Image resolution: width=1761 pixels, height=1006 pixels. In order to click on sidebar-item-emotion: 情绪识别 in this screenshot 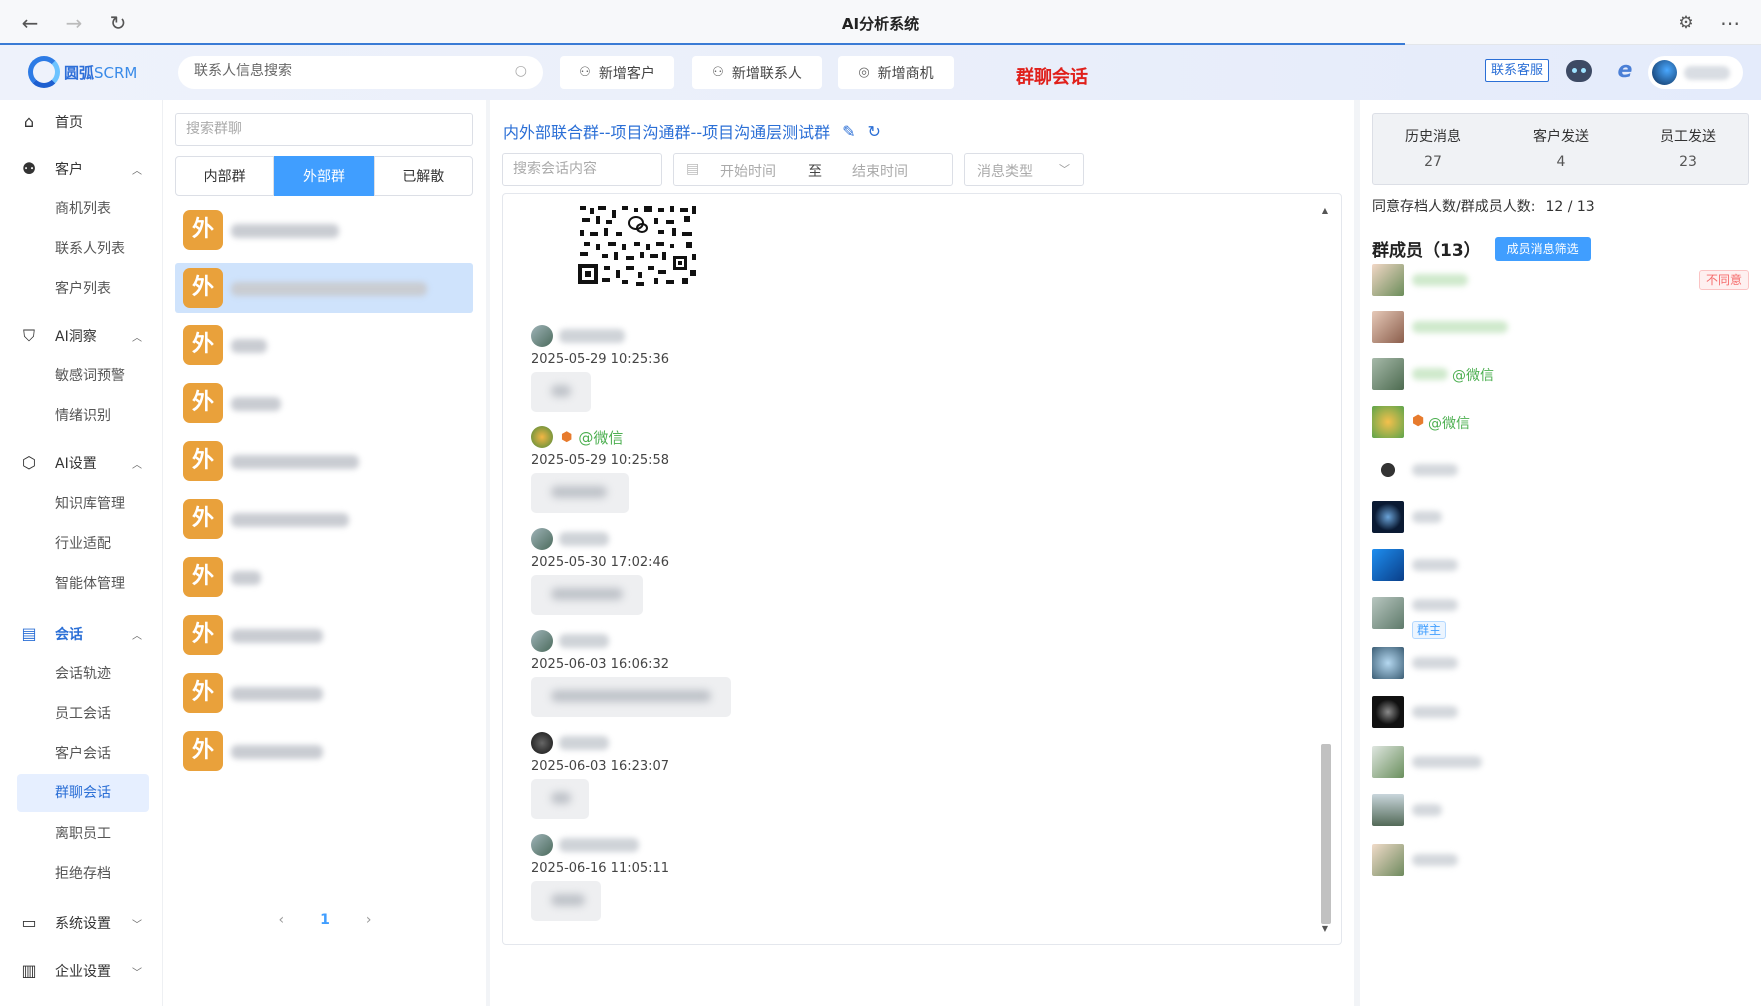, I will do `click(83, 416)`.